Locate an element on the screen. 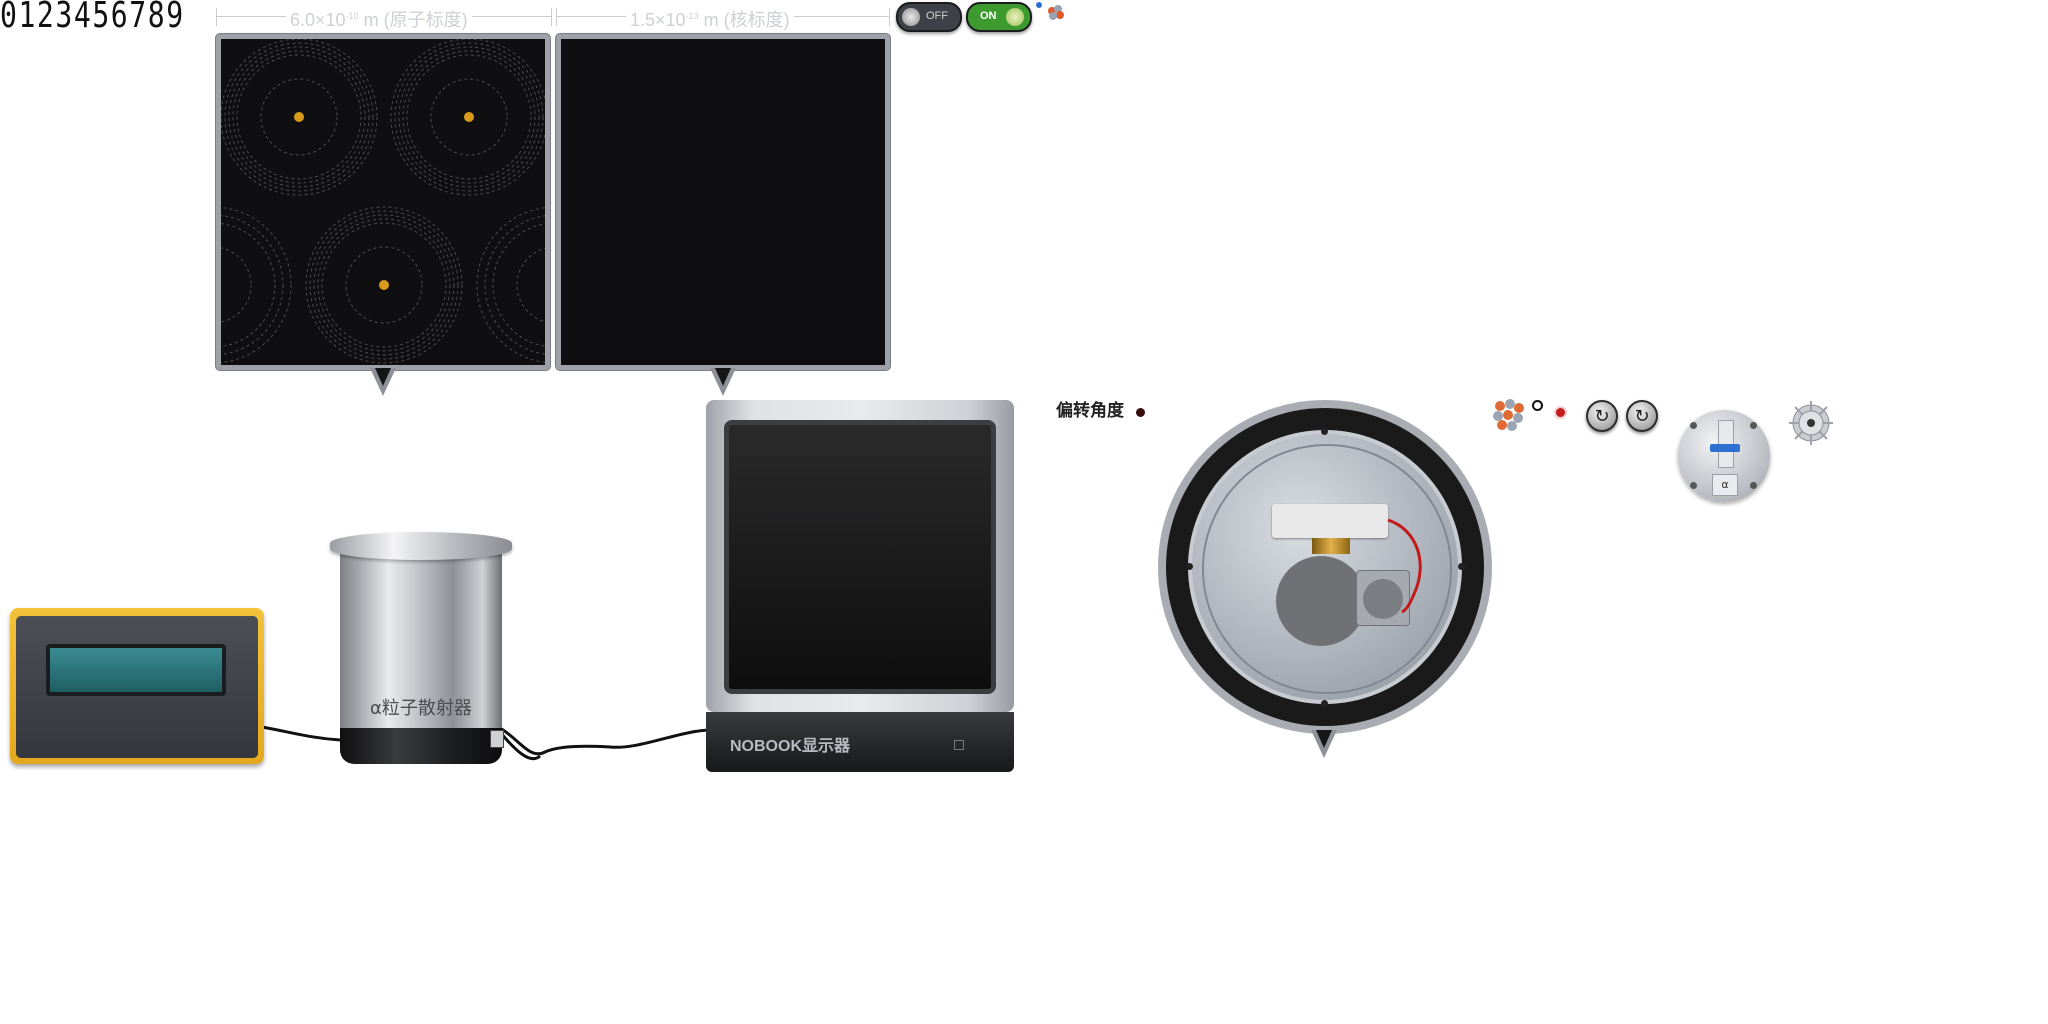 The image size is (2048, 1024). detector-wire is located at coordinates (1404, 566).